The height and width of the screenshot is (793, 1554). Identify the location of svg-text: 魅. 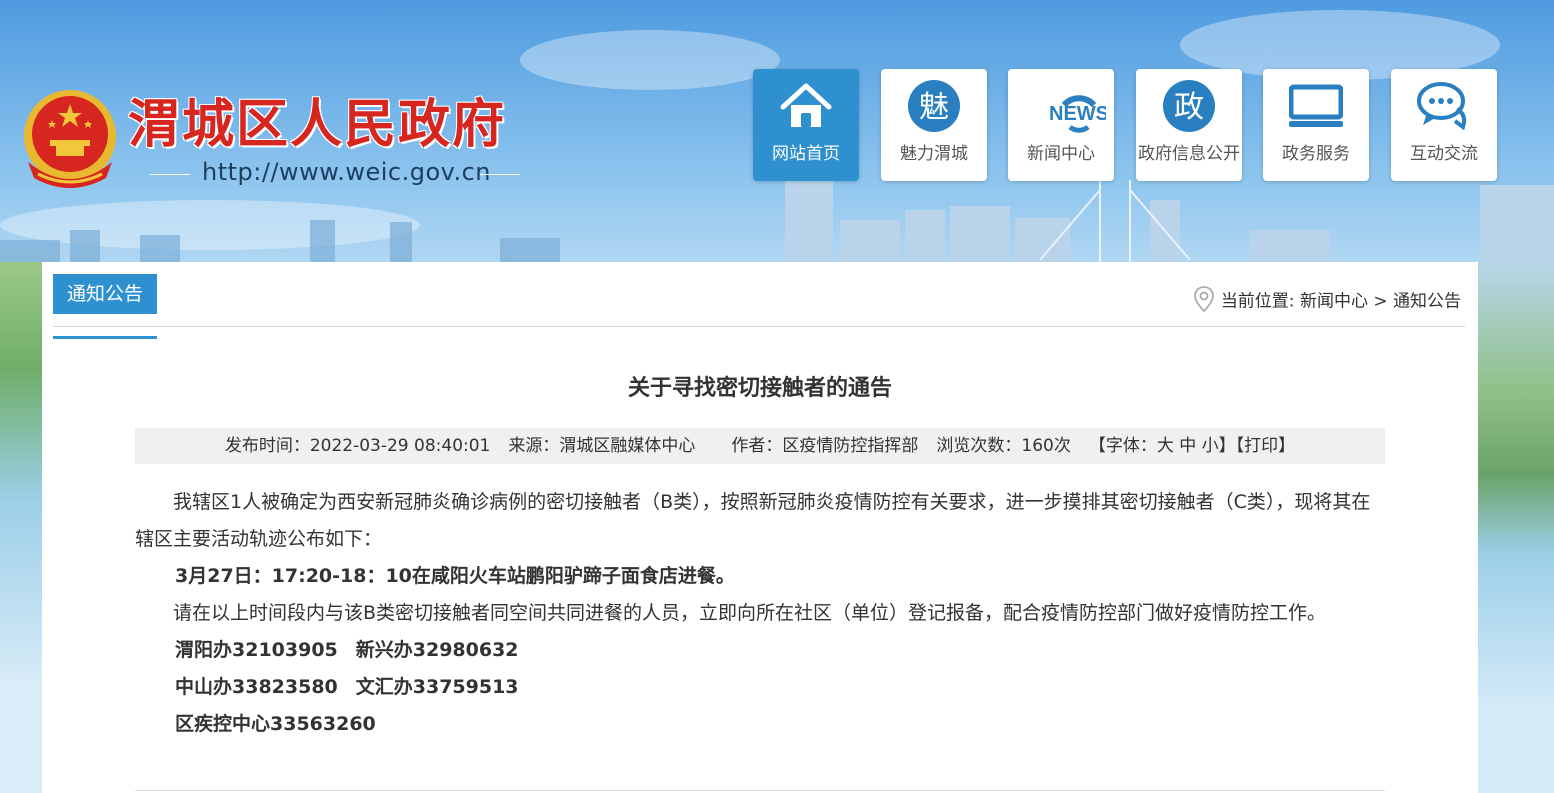
(934, 107).